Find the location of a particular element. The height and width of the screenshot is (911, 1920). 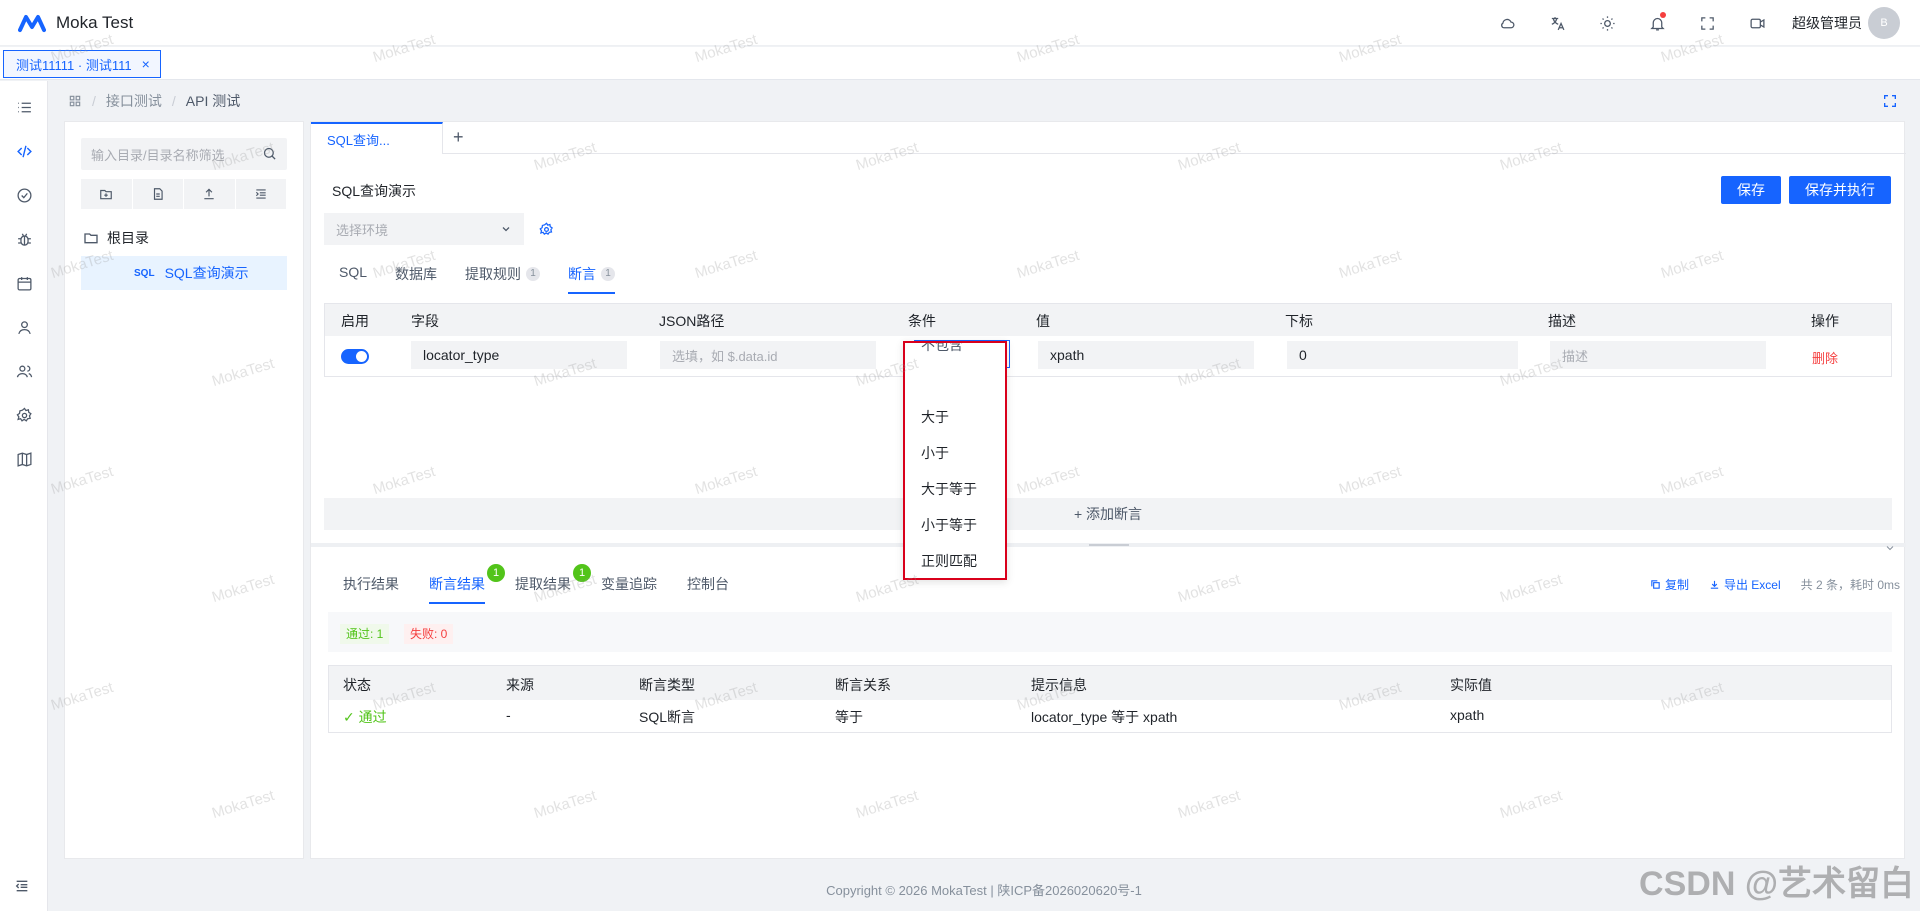

request-name: SQL查询演示 is located at coordinates (374, 191).